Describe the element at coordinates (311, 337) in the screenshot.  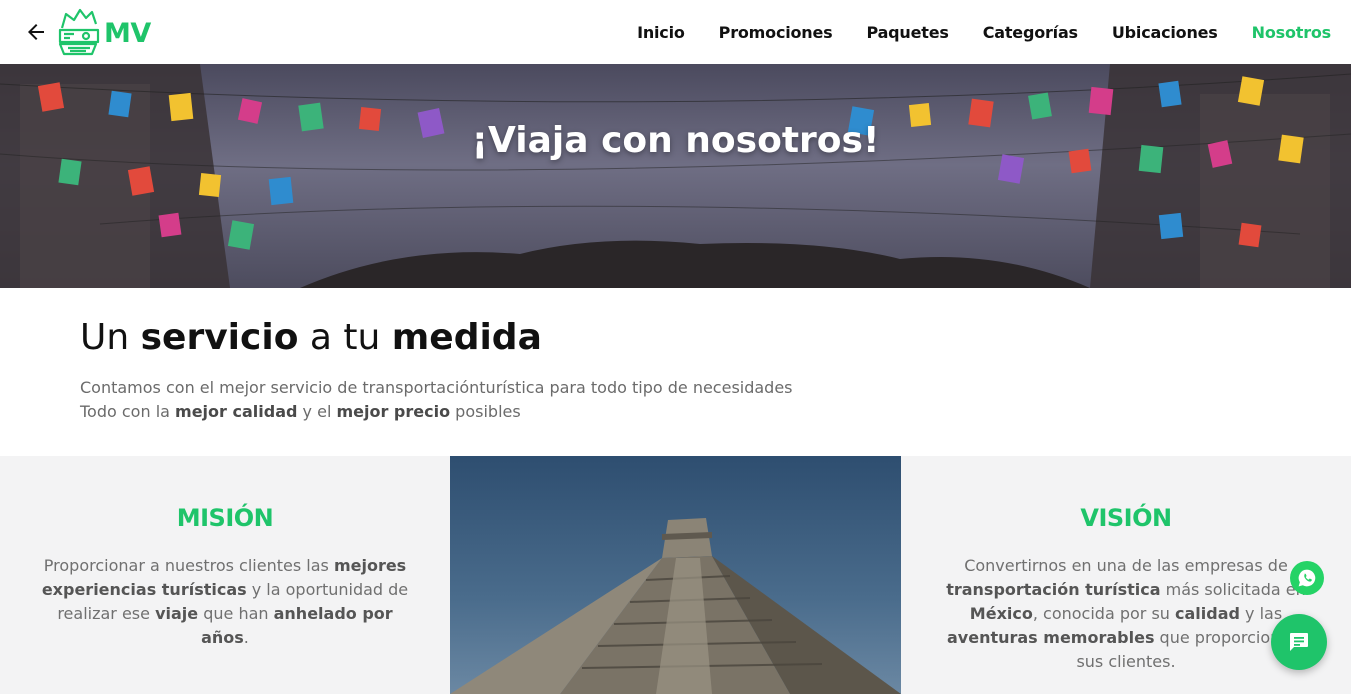
I see `service-heading: Un servicio a tu medida` at that location.